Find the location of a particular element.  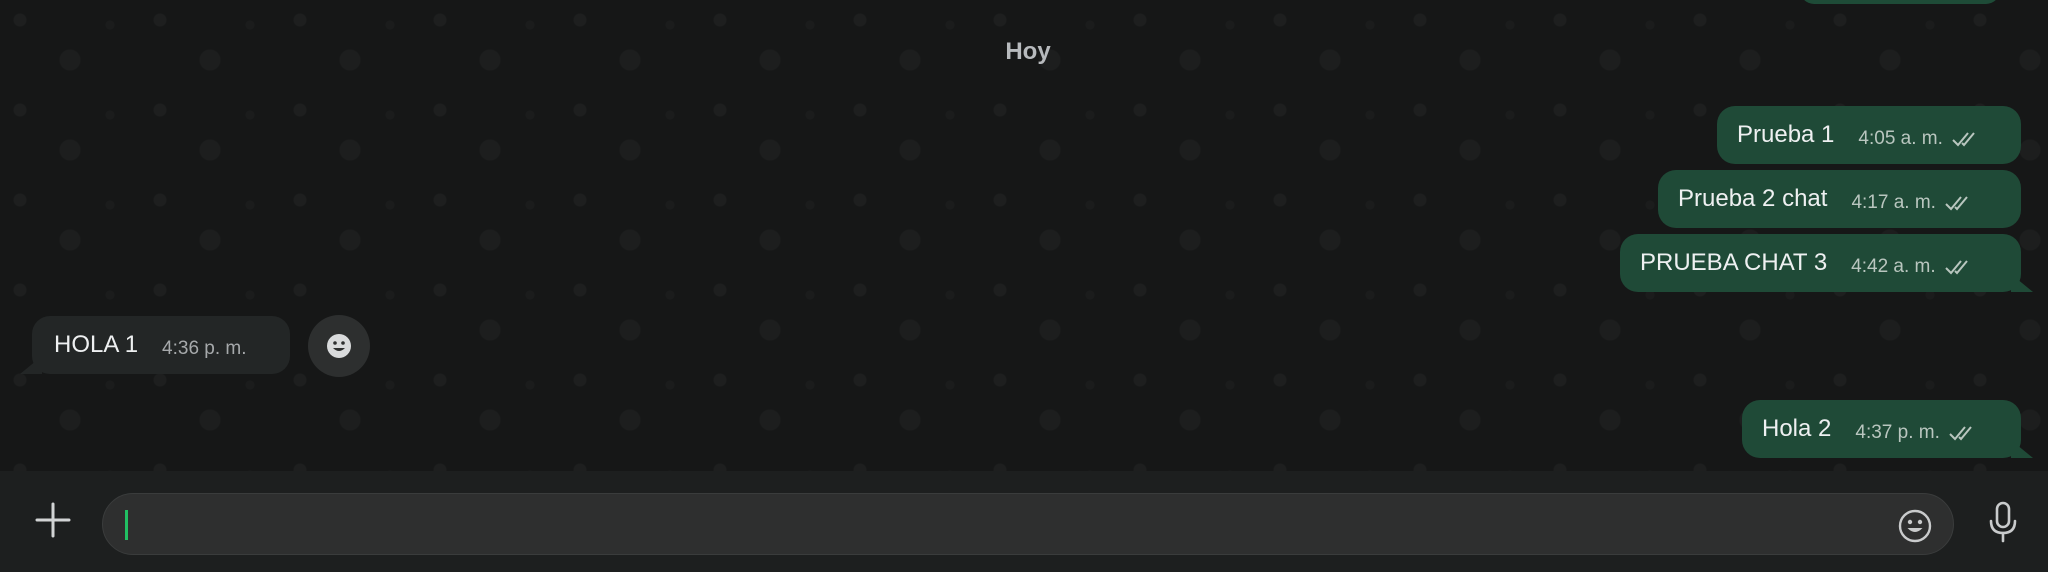

message-time: 4:05 a. m. is located at coordinates (1900, 138).